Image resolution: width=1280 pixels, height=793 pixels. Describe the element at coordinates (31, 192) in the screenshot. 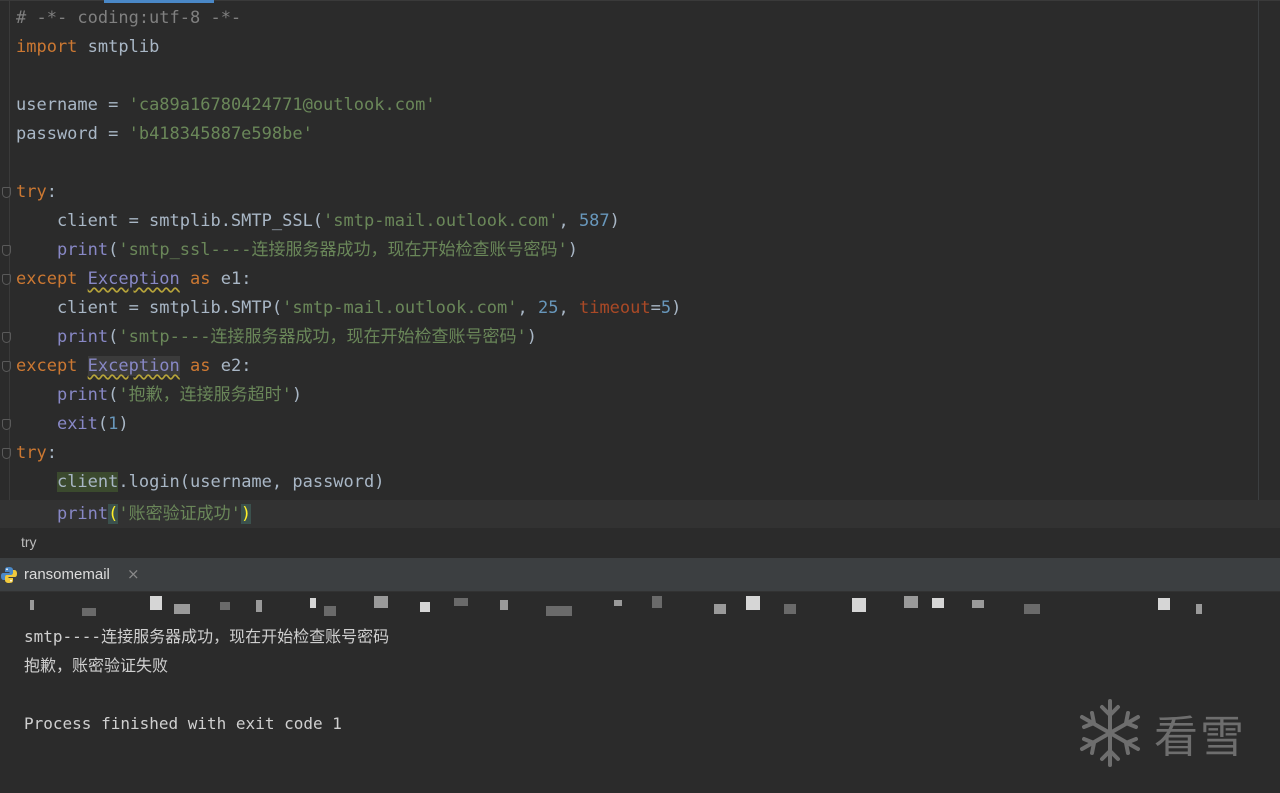

I see `code-token: try` at that location.